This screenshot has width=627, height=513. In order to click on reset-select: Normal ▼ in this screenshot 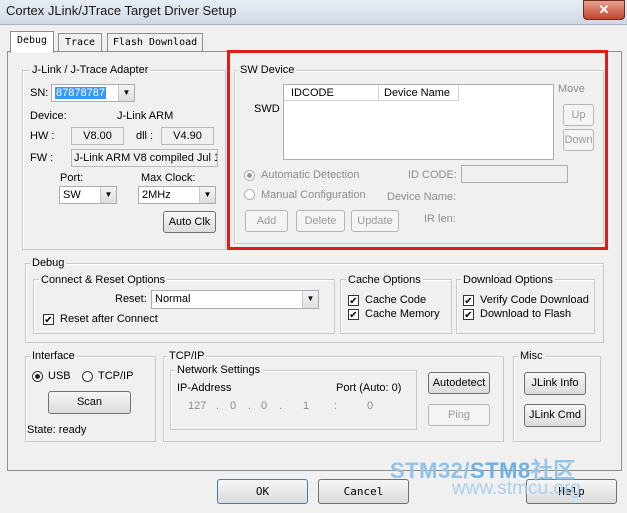, I will do `click(235, 299)`.